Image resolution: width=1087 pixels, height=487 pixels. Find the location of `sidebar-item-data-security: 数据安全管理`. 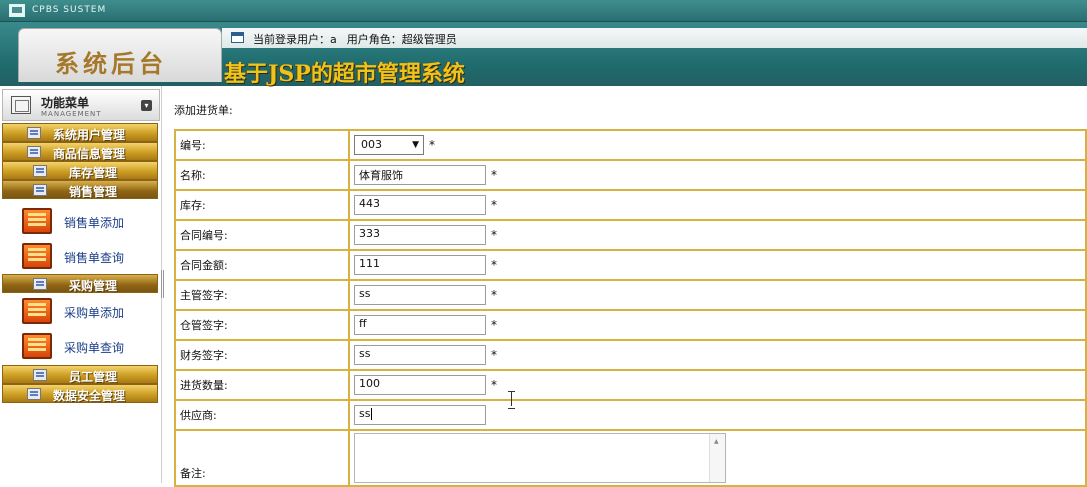

sidebar-item-data-security: 数据安全管理 is located at coordinates (80, 393).